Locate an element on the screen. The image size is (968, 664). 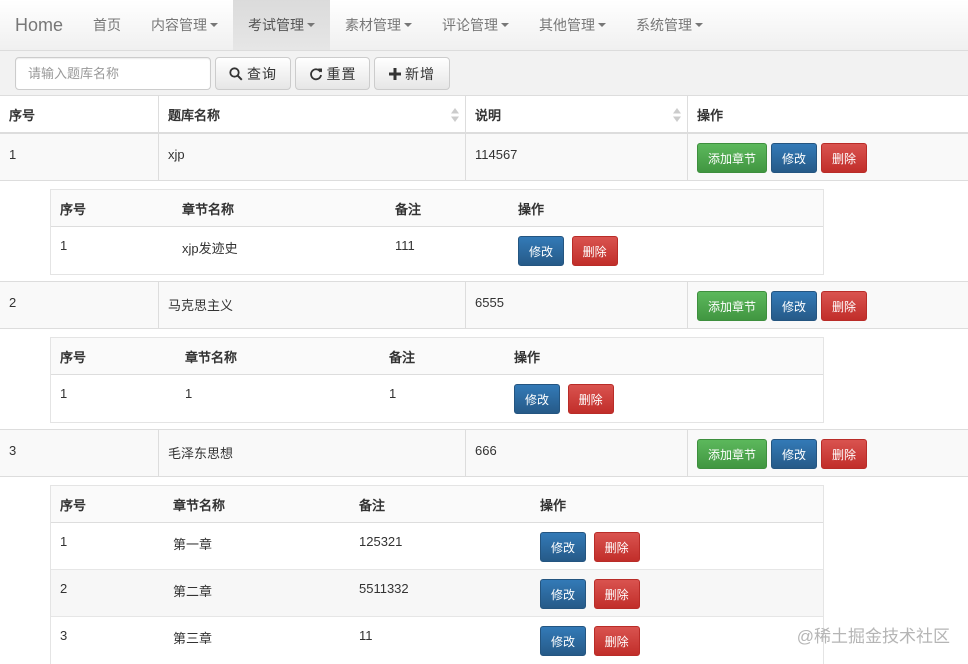
table-row: 3 毛泽东思想 666 添加章节 修改 删除 is located at coordinates (484, 453).